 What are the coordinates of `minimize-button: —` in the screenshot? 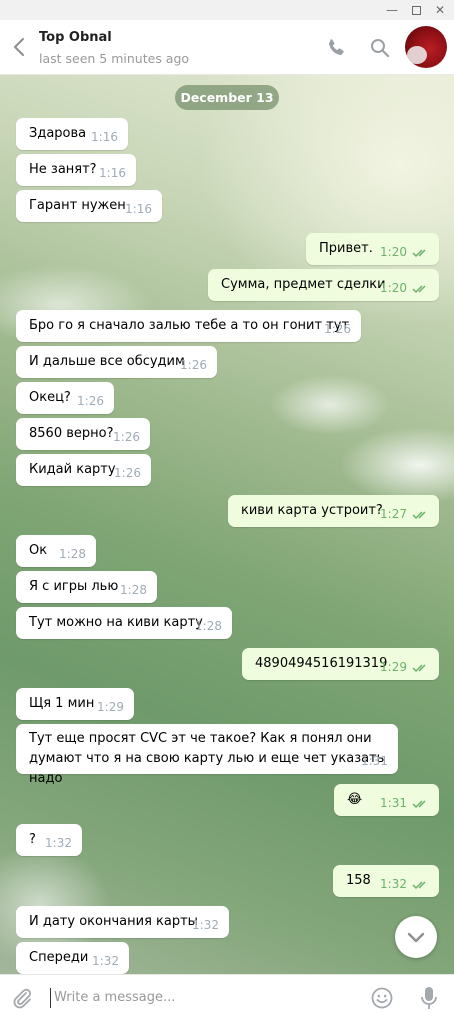 It's located at (392, 10).